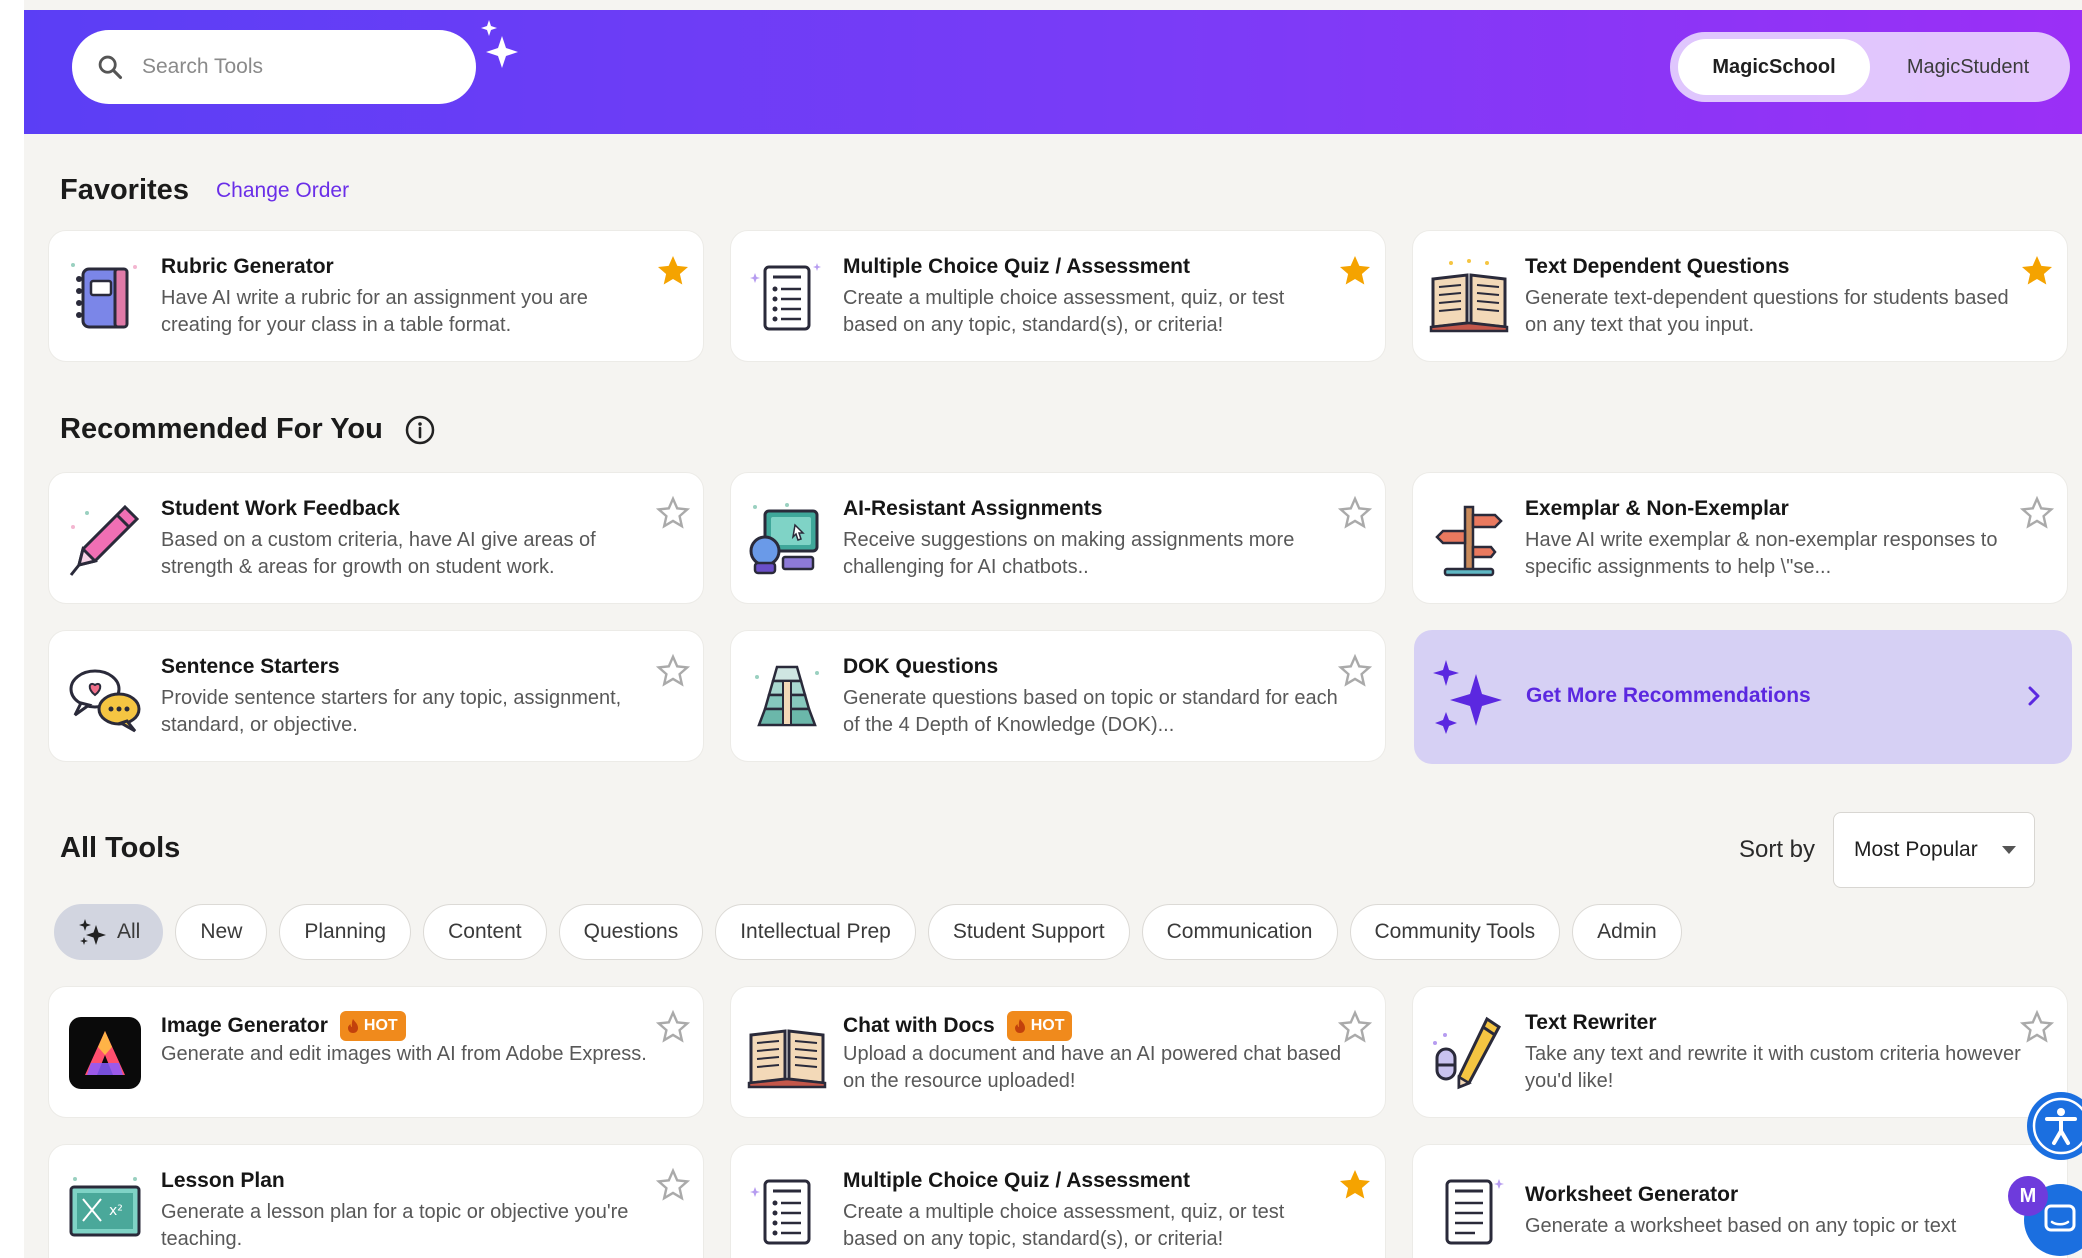  I want to click on pyramid-icon, so click(787, 696).